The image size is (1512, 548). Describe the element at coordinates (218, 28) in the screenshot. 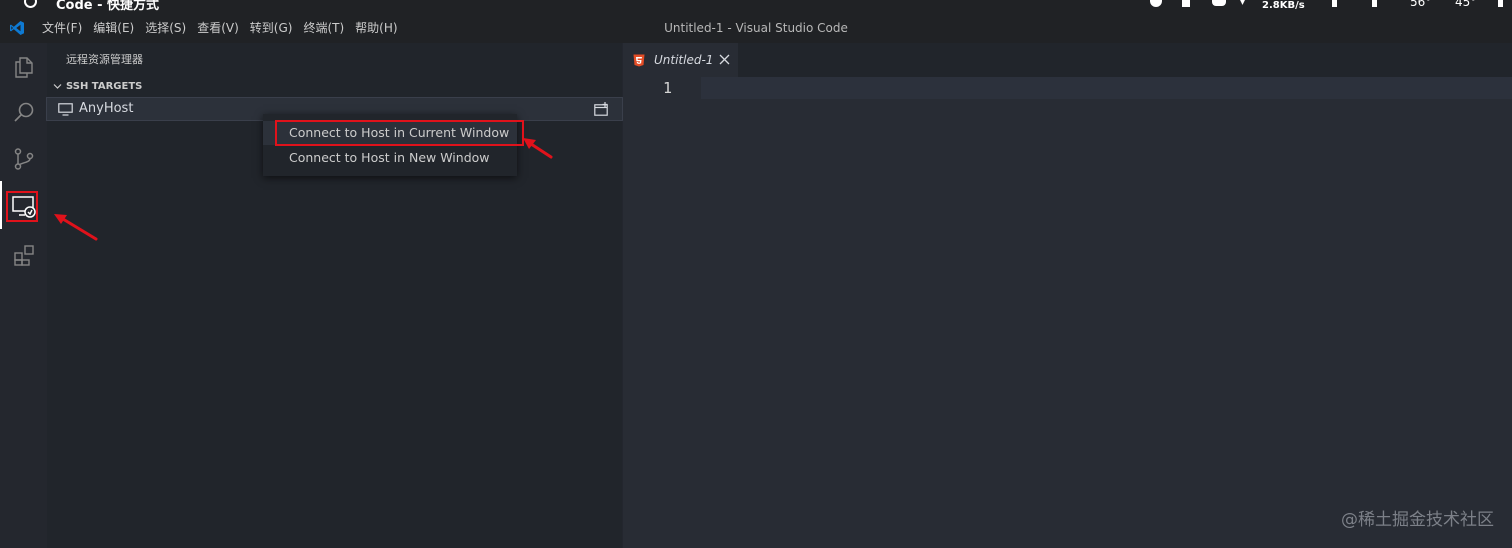

I see `menu-view: 查看(V)` at that location.